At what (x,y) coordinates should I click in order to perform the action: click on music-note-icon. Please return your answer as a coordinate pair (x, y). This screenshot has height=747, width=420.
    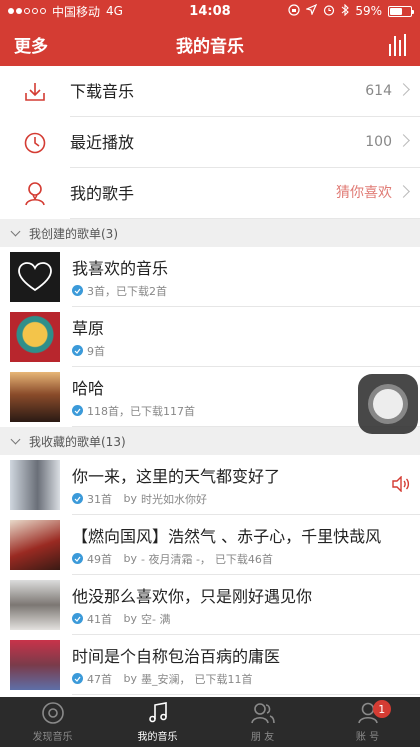
    Looking at the image, I should click on (157, 712).